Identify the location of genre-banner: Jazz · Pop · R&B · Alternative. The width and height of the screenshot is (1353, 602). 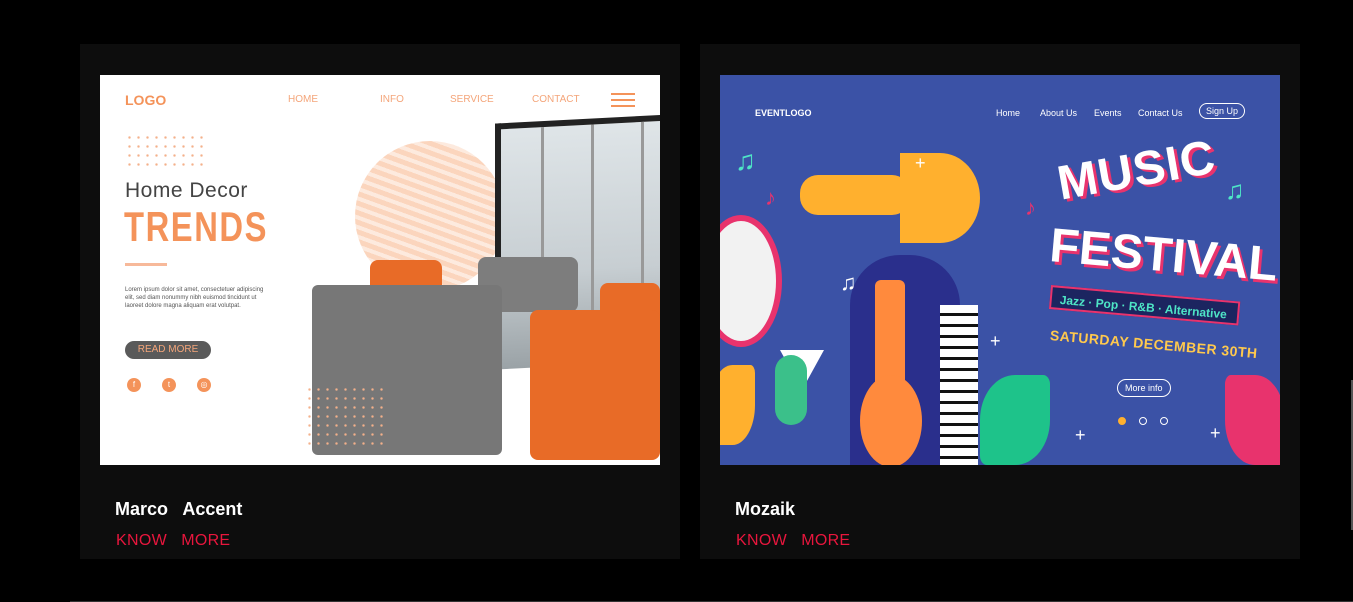
(1144, 305).